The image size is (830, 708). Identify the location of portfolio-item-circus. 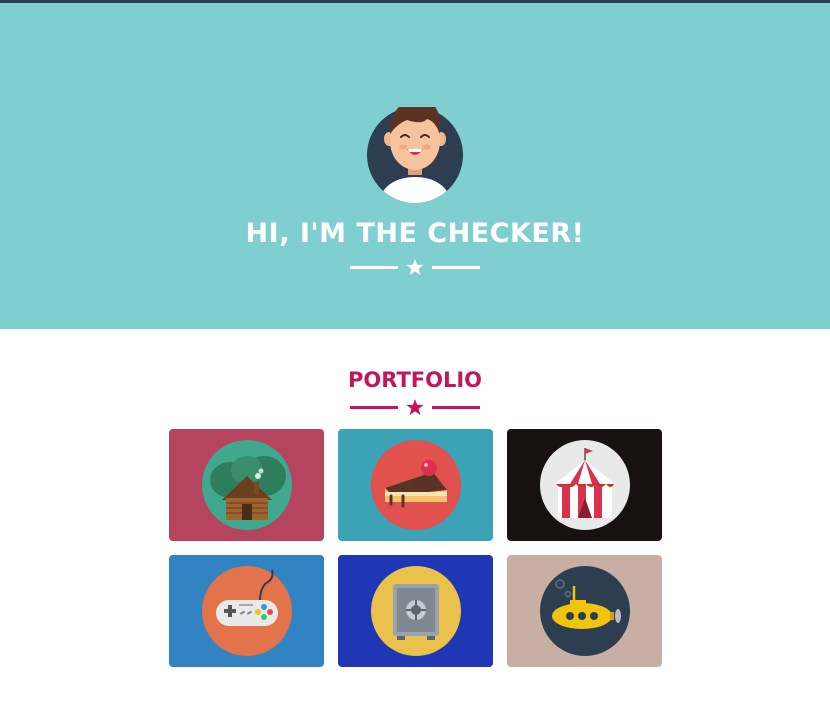
(584, 485).